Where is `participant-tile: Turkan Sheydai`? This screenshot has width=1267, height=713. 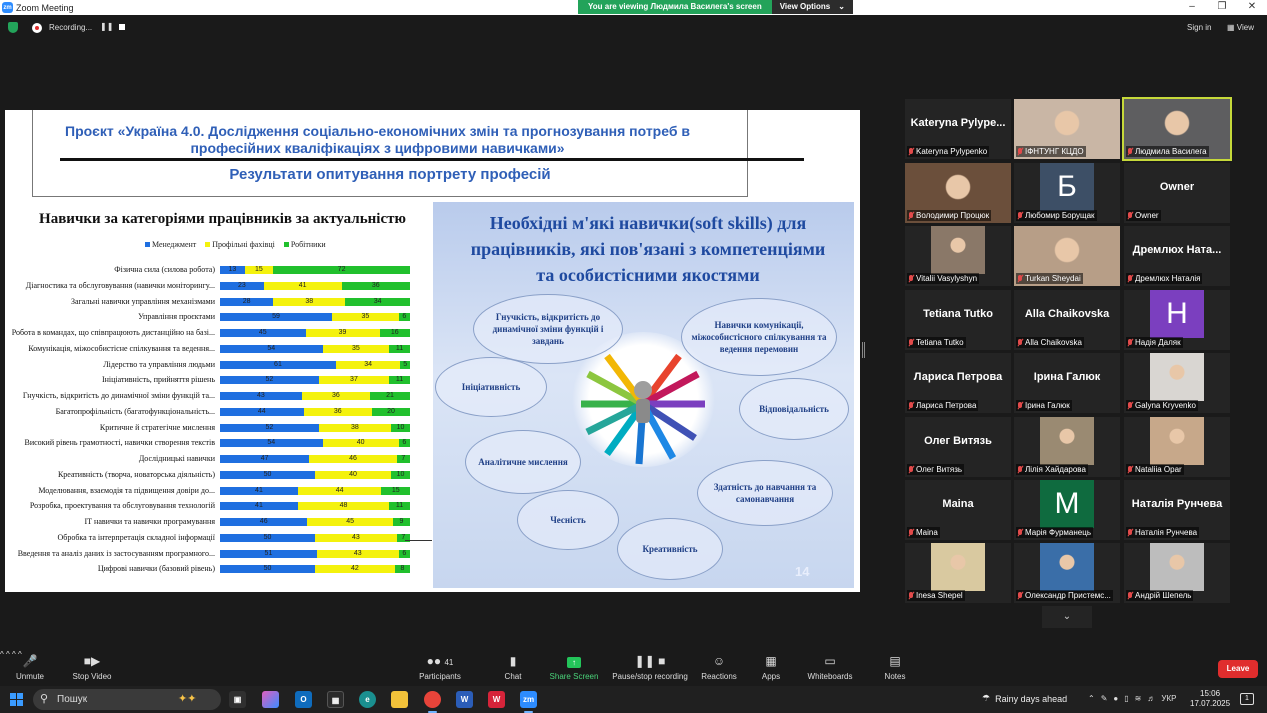
participant-tile: Turkan Sheydai is located at coordinates (1067, 256).